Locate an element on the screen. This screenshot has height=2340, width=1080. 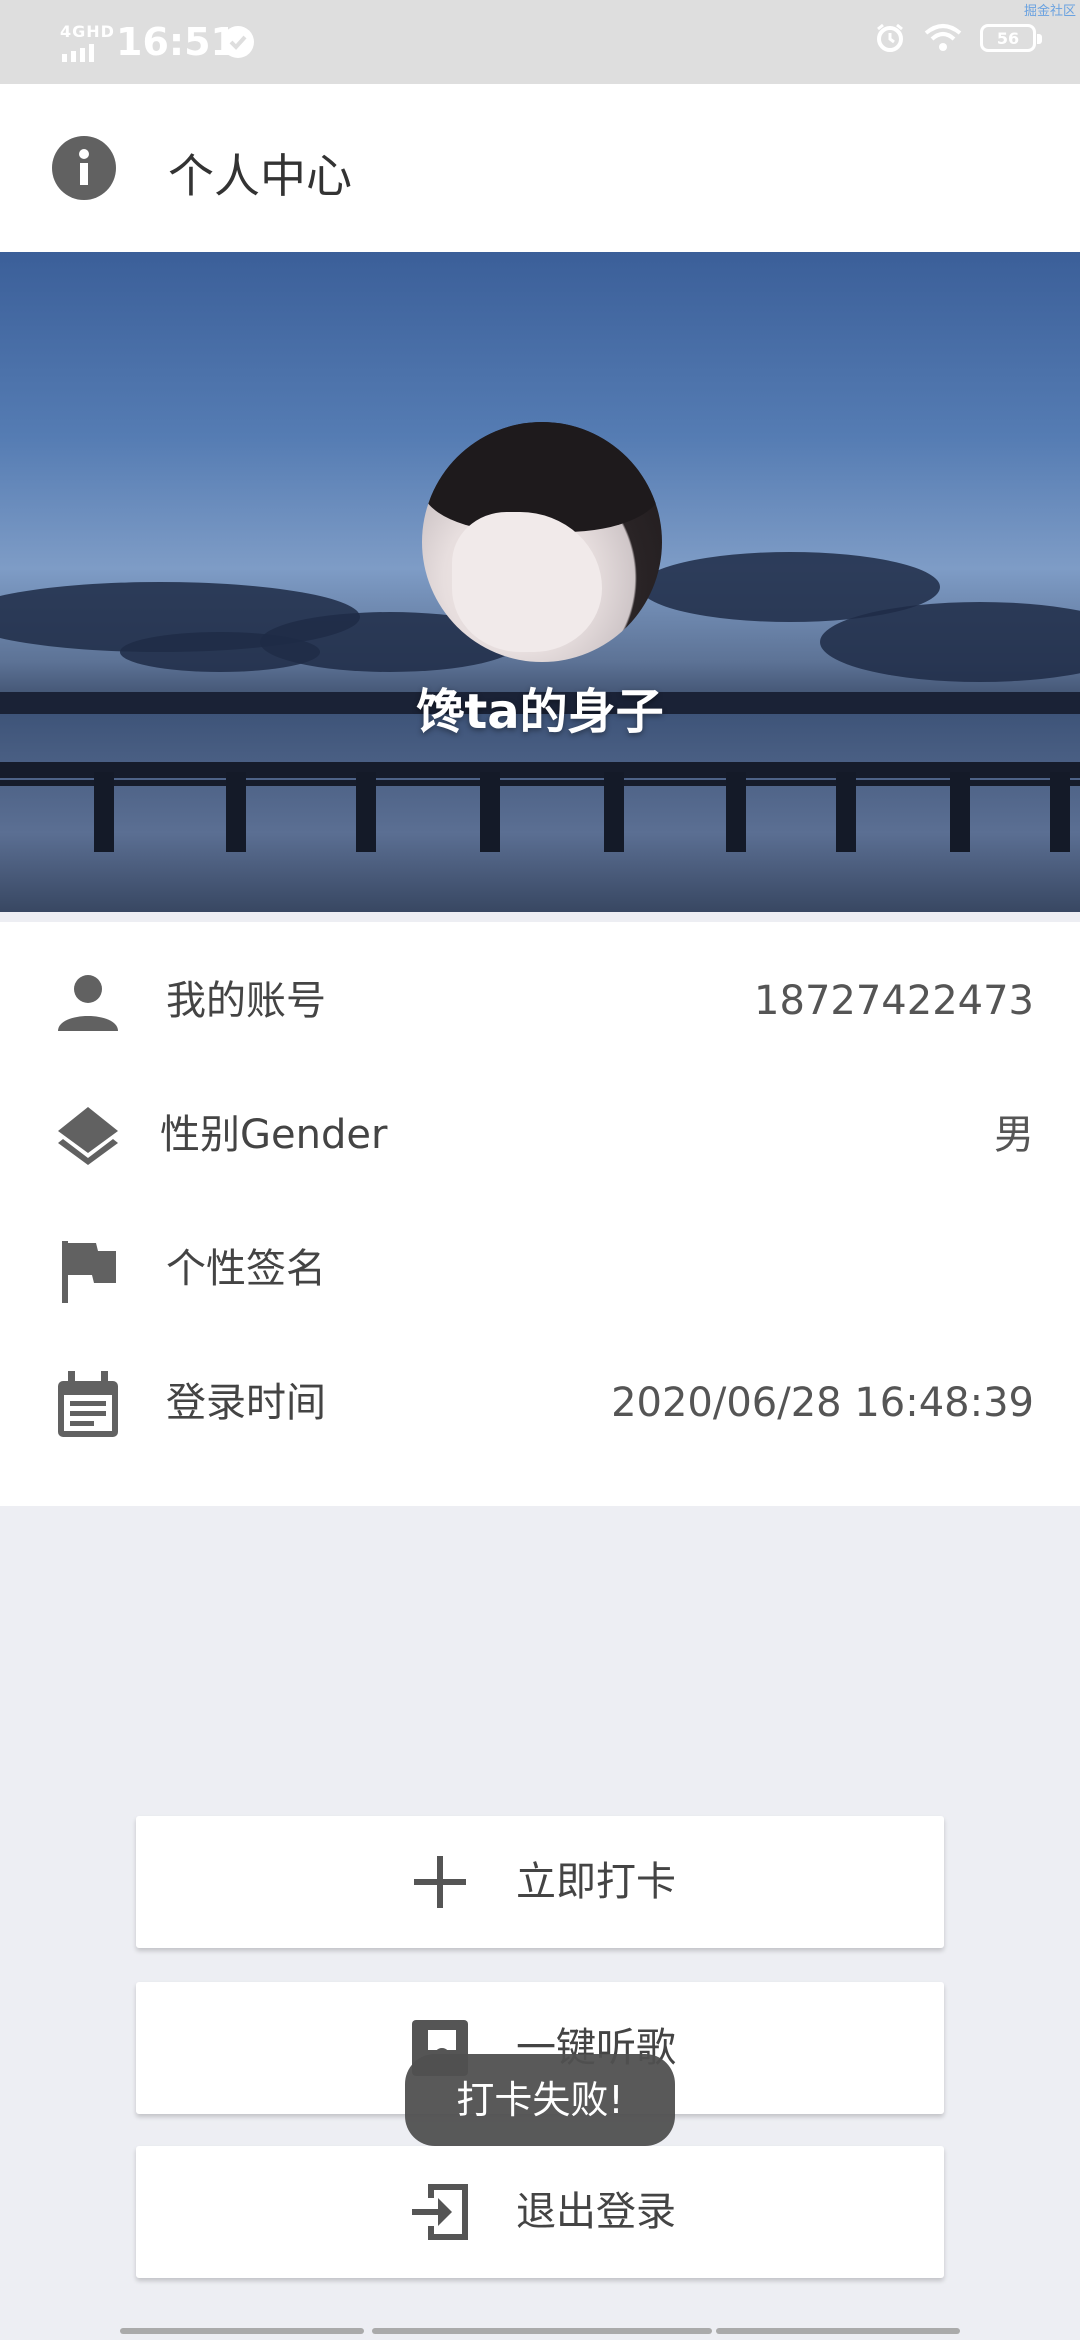
info-row-login-time: 登录时间 2020/06/28 16:48:39 is located at coordinates (540, 1403).